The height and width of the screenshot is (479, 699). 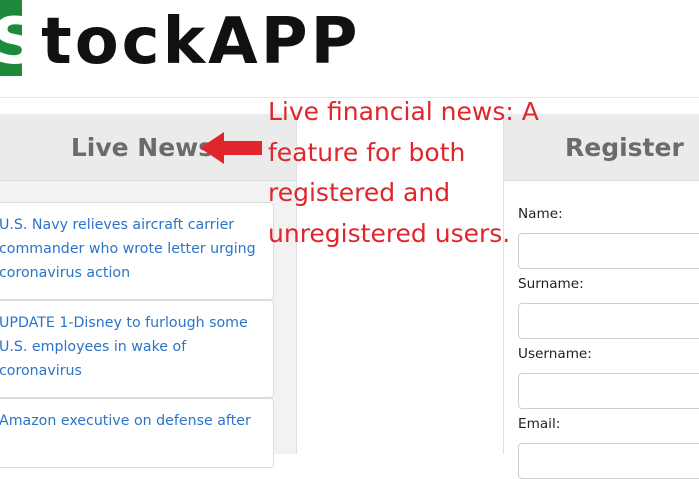 What do you see at coordinates (201, 42) in the screenshot?
I see `logo-wordmark: tockAPP` at bounding box center [201, 42].